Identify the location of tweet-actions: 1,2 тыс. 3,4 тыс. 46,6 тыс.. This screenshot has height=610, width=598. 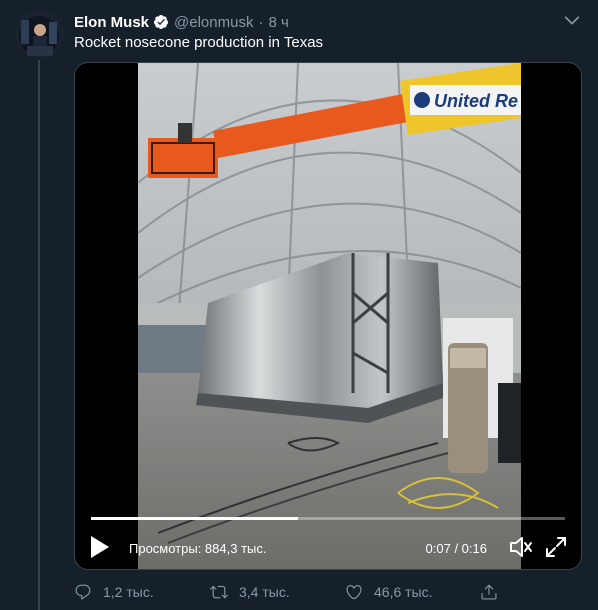
(328, 592).